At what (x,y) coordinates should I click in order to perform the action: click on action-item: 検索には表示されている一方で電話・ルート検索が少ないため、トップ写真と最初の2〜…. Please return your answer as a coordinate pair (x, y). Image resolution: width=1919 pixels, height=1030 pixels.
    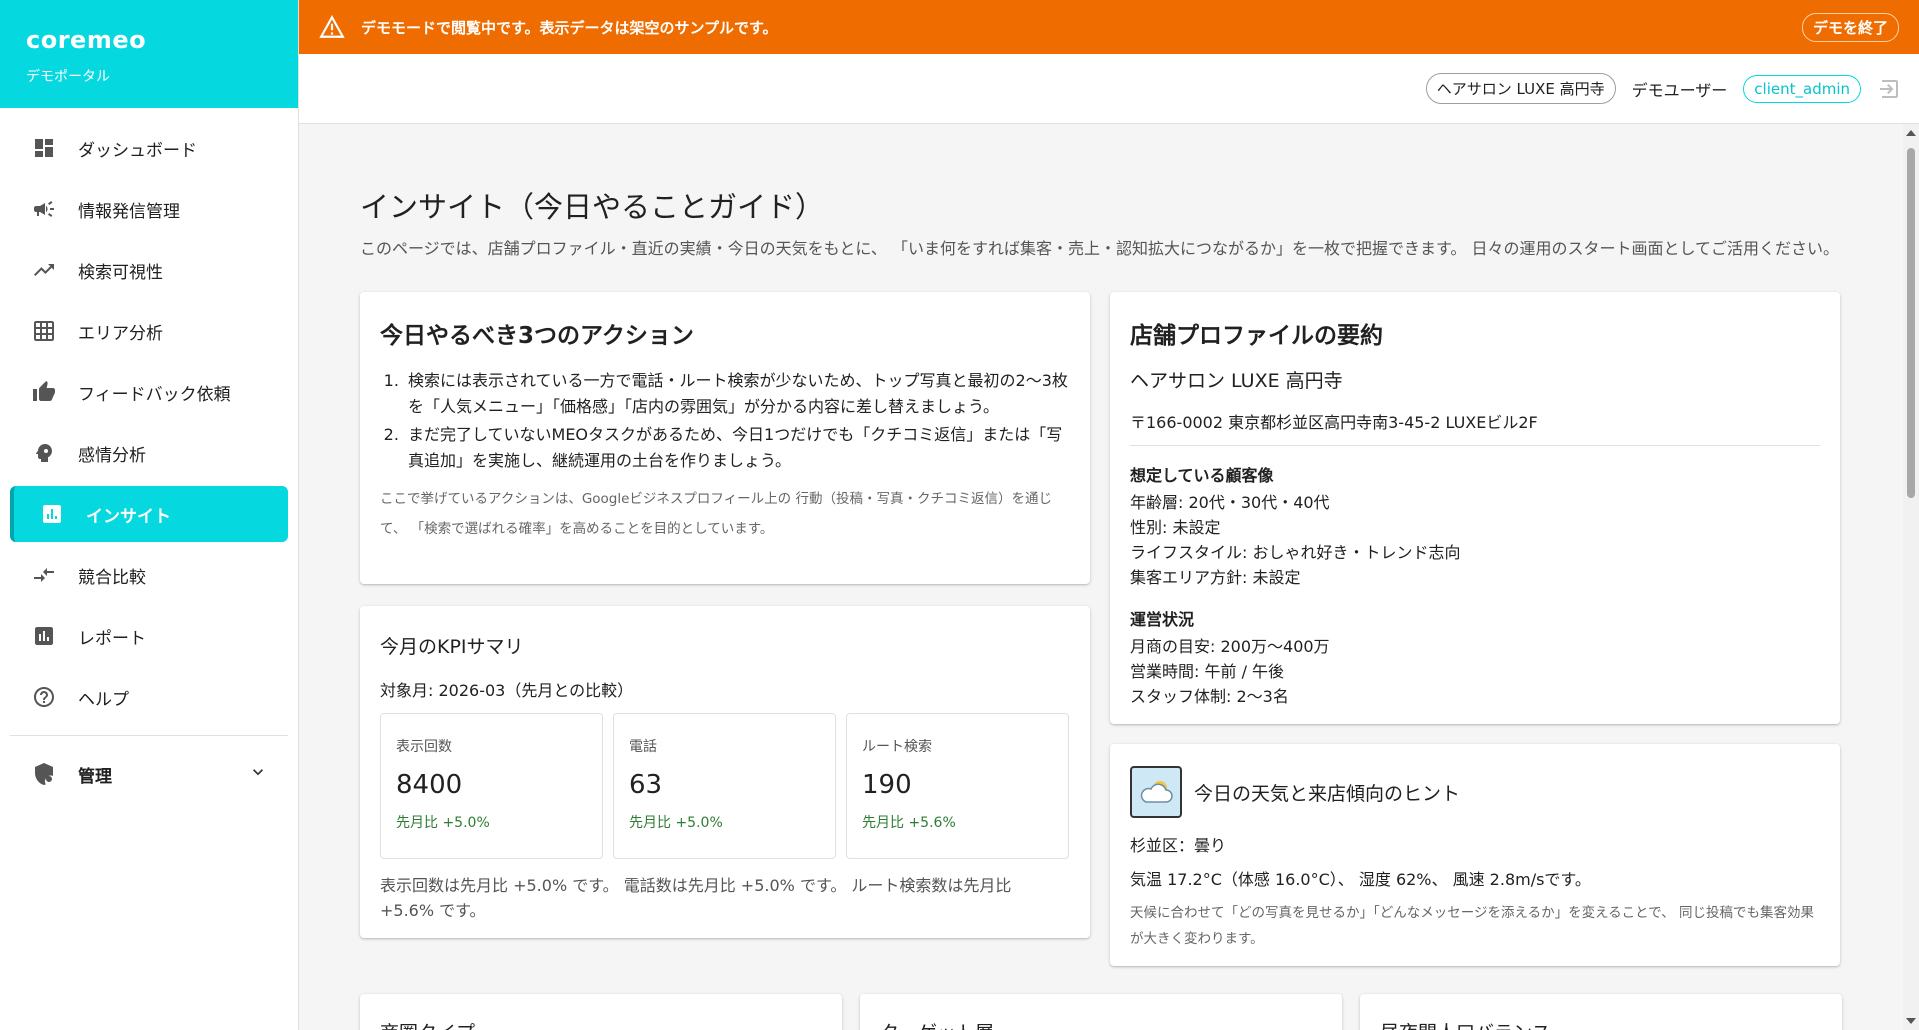
    Looking at the image, I should click on (737, 394).